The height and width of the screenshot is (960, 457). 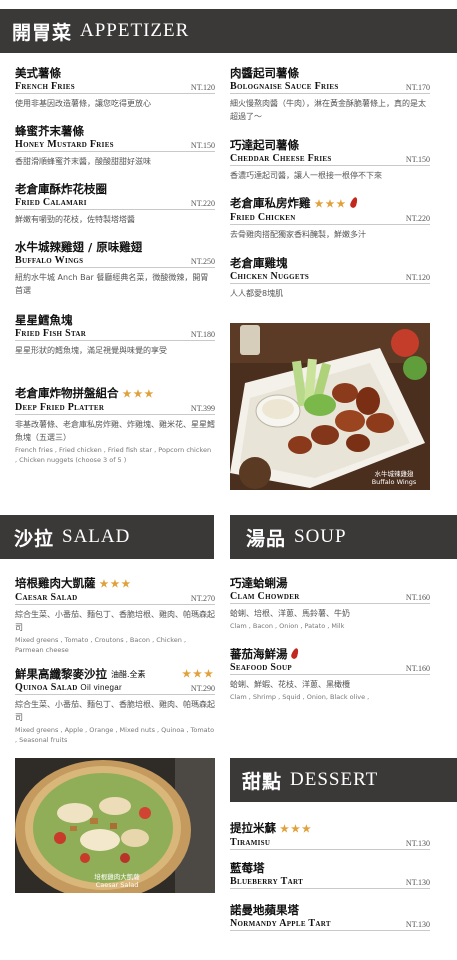 I want to click on item-name-en: Tiramisu, so click(x=250, y=842).